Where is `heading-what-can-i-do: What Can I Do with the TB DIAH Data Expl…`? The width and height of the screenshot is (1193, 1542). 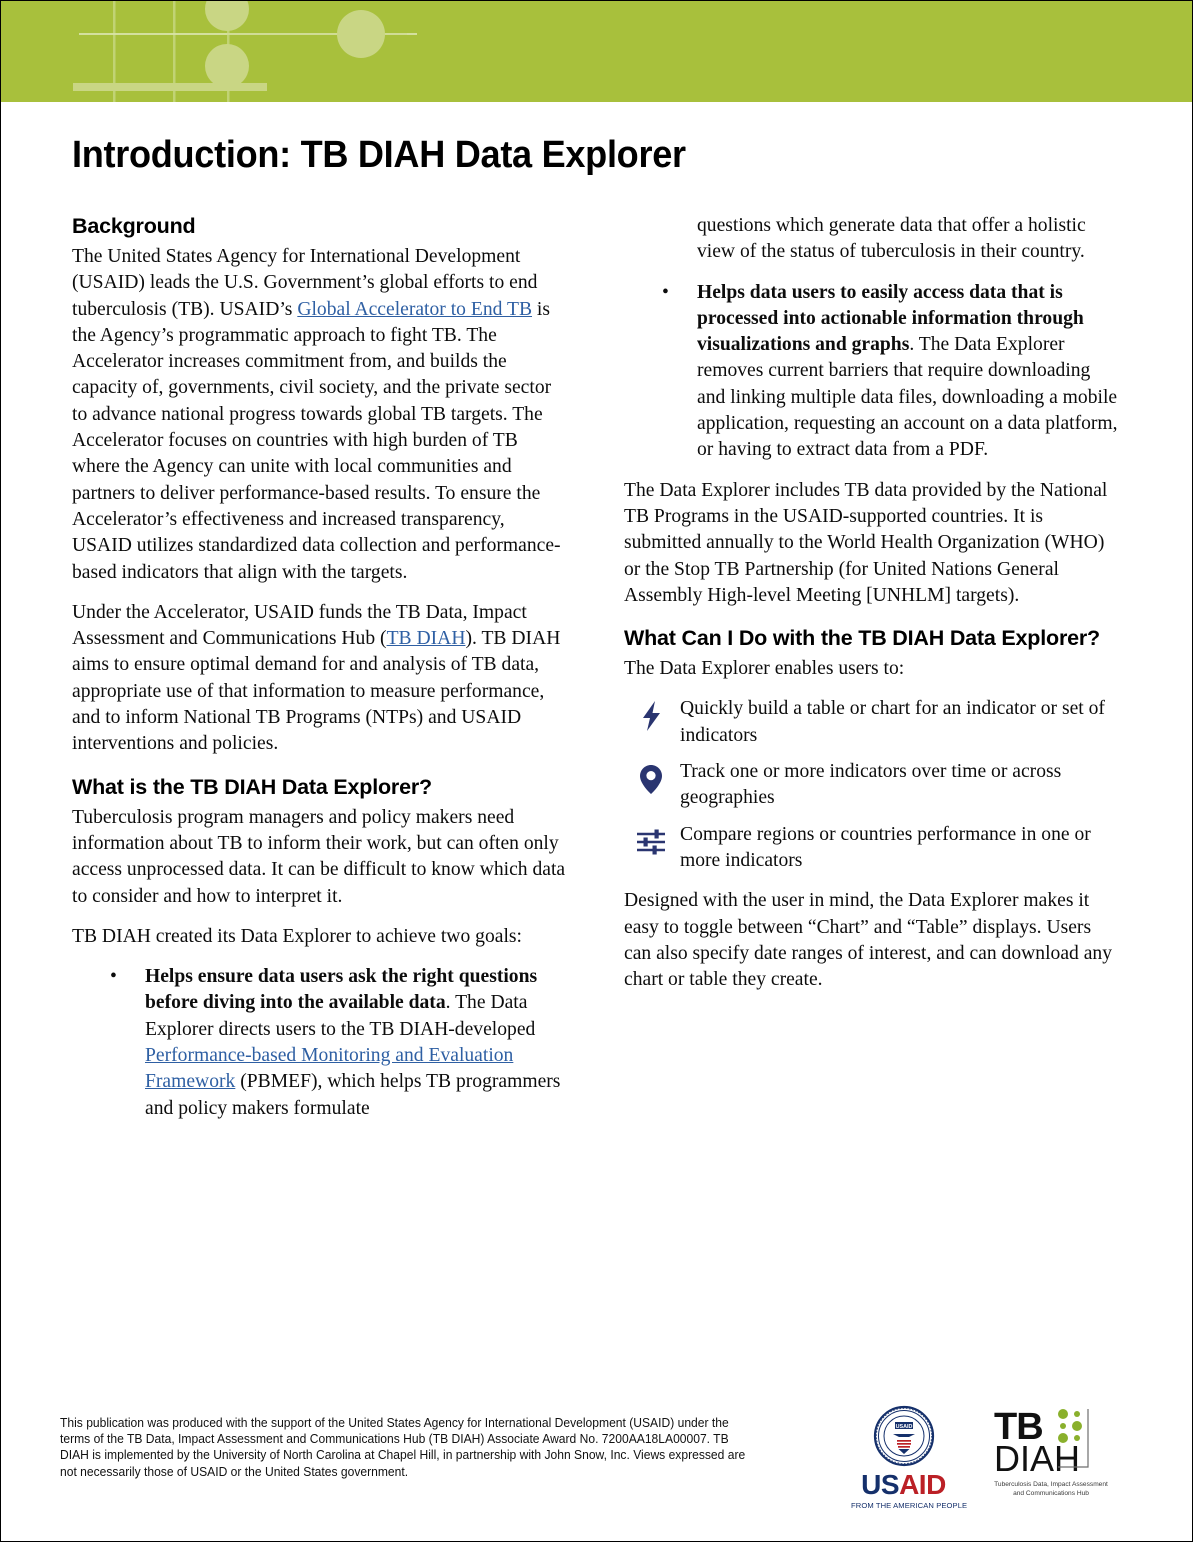
heading-what-can-i-do: What Can I Do with the TB DIAH Data Expl… is located at coordinates (862, 638).